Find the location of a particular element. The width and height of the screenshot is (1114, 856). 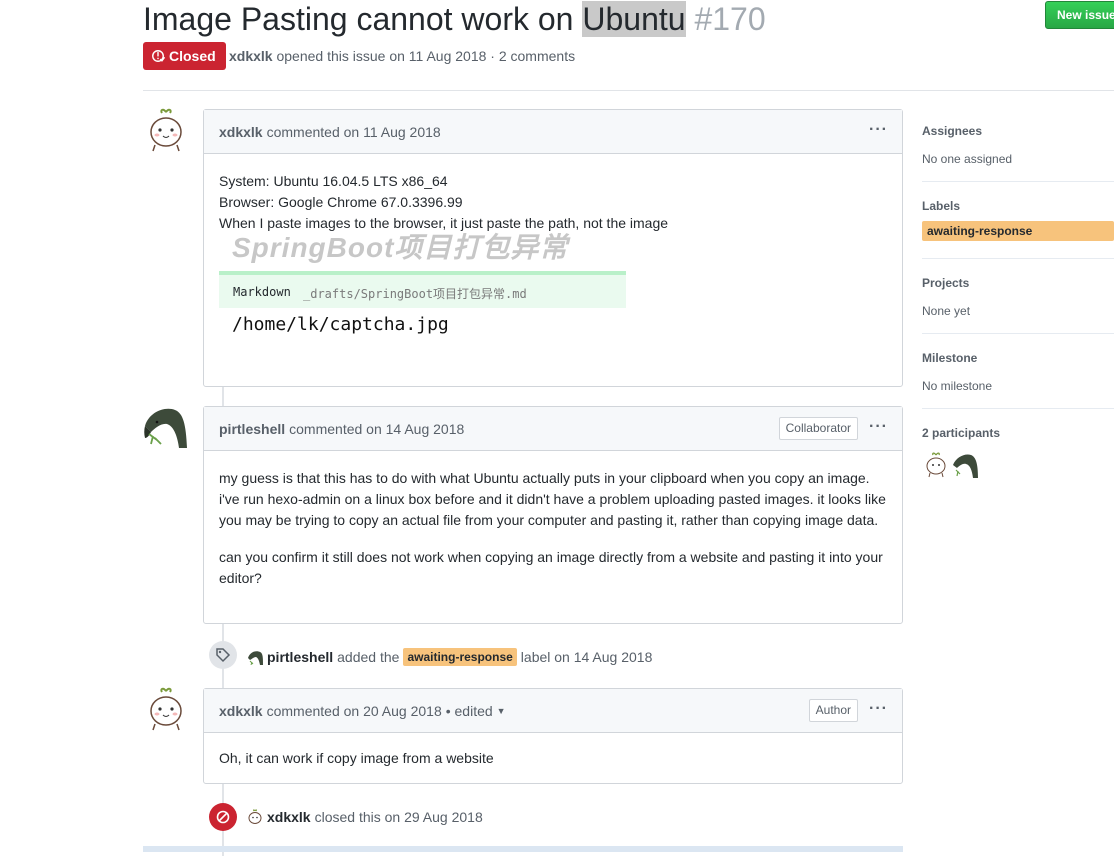

collaborator-badge: Collaborator is located at coordinates (818, 428).